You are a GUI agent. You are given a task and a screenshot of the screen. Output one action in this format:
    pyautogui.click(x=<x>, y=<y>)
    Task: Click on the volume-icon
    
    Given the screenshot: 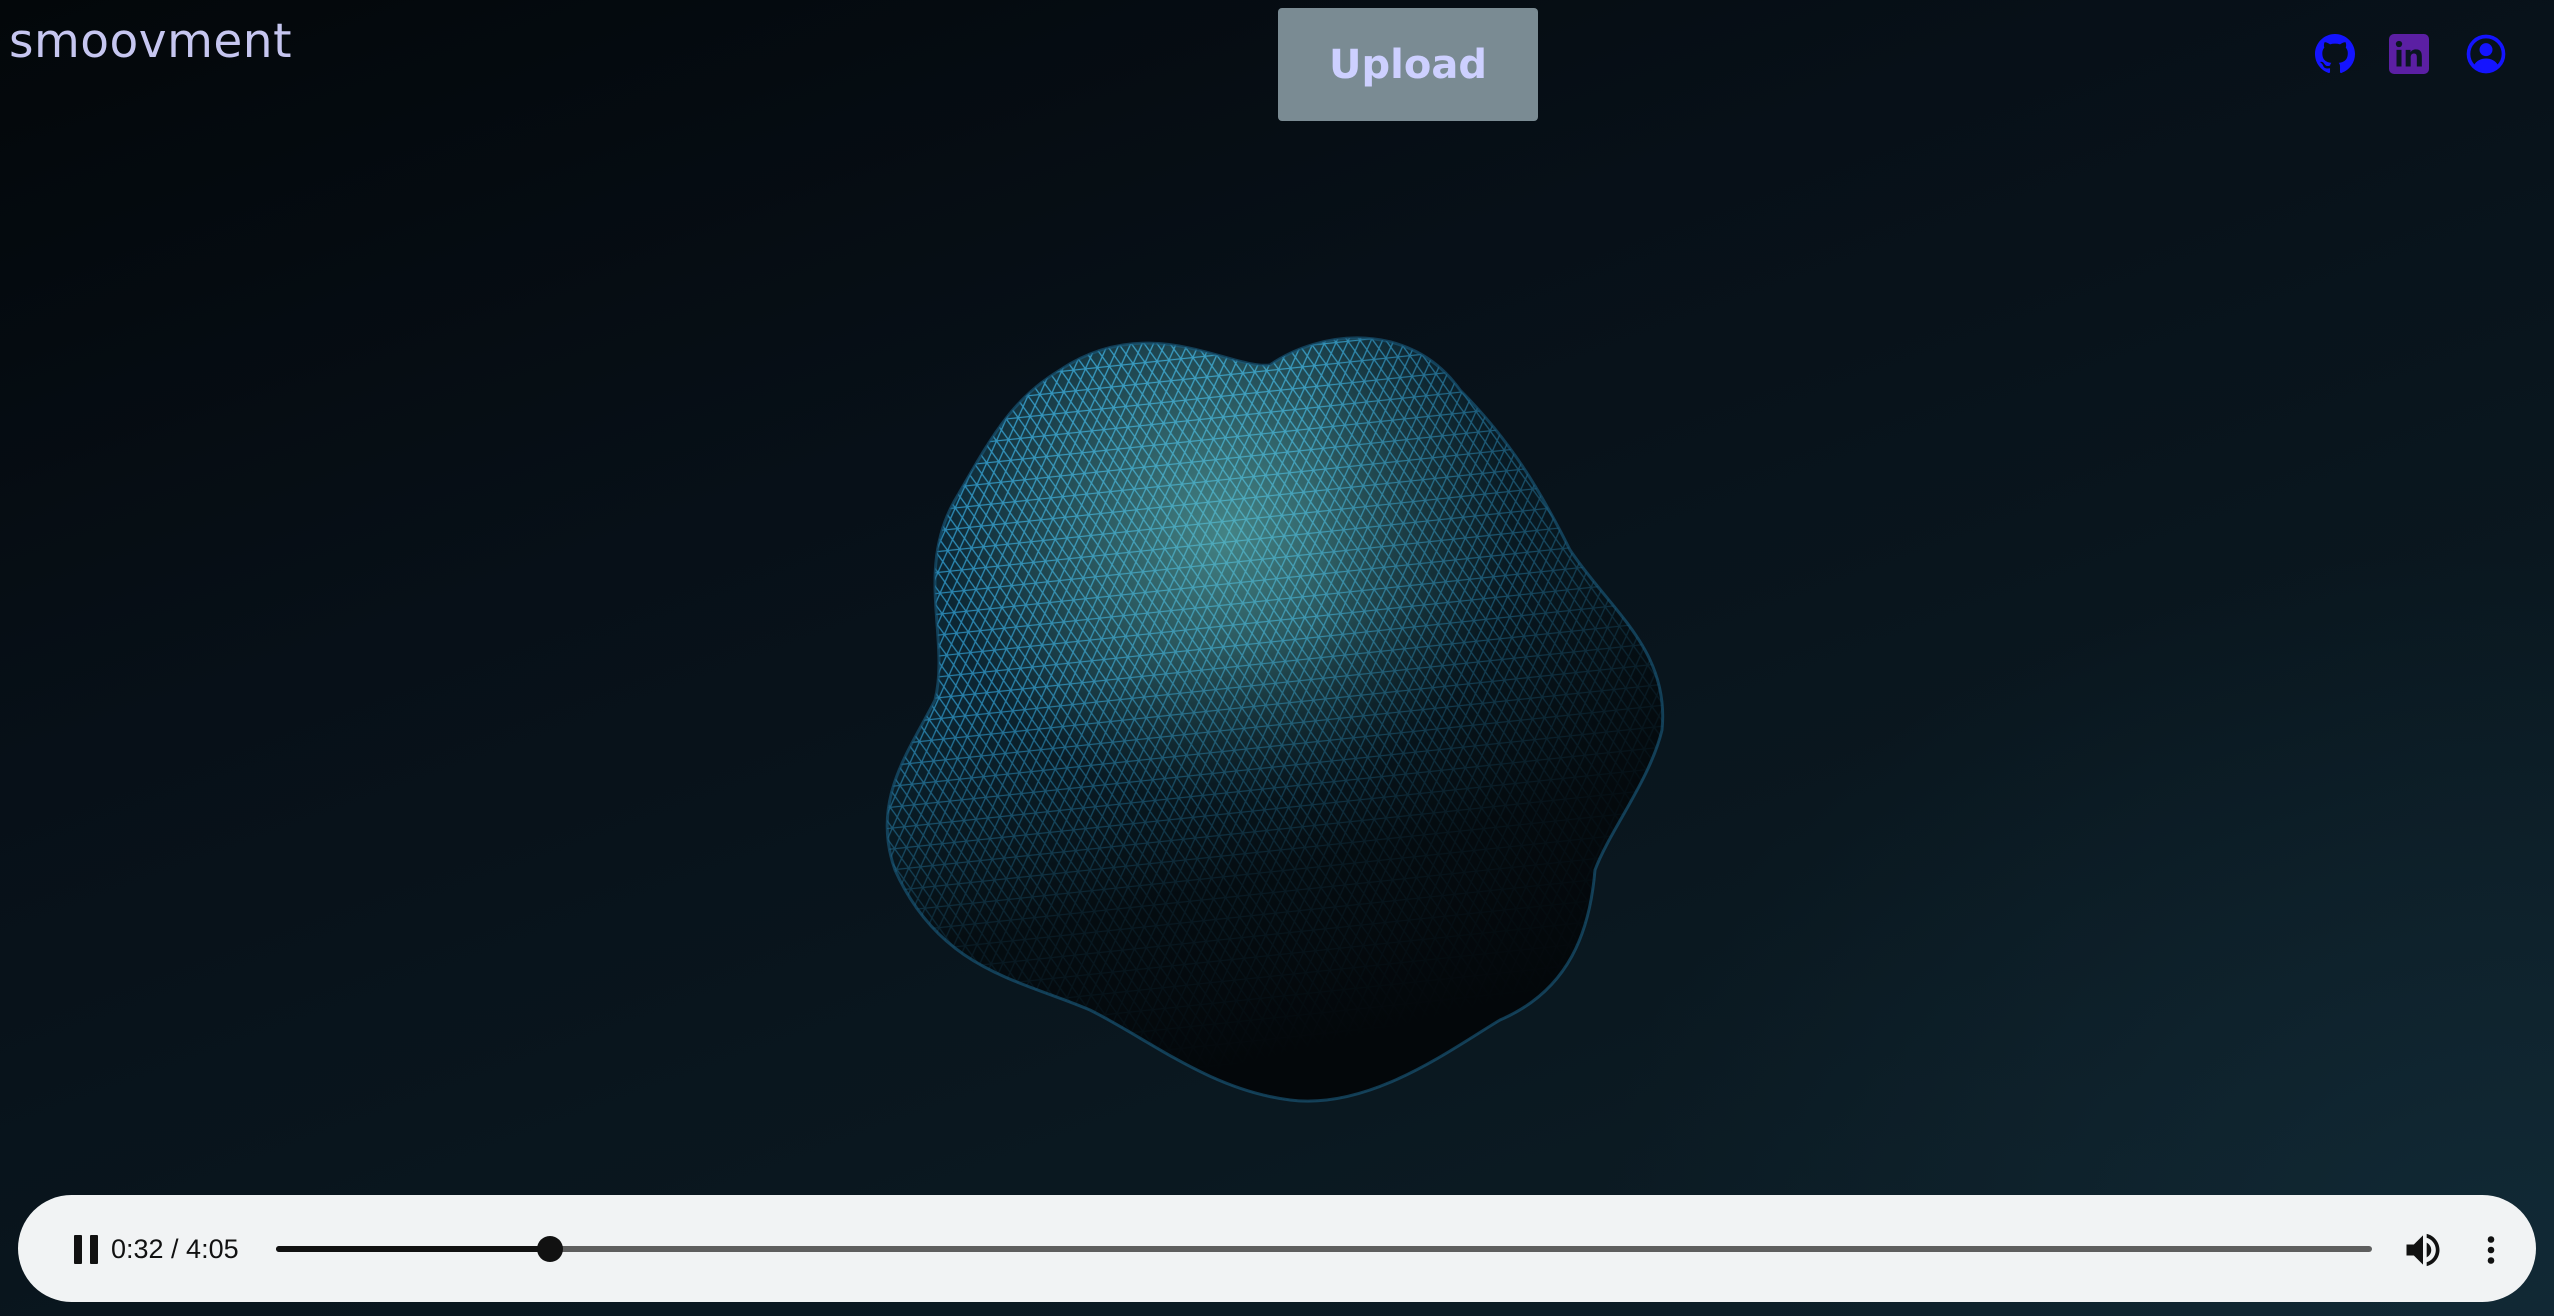 What is the action you would take?
    pyautogui.click(x=2423, y=1250)
    